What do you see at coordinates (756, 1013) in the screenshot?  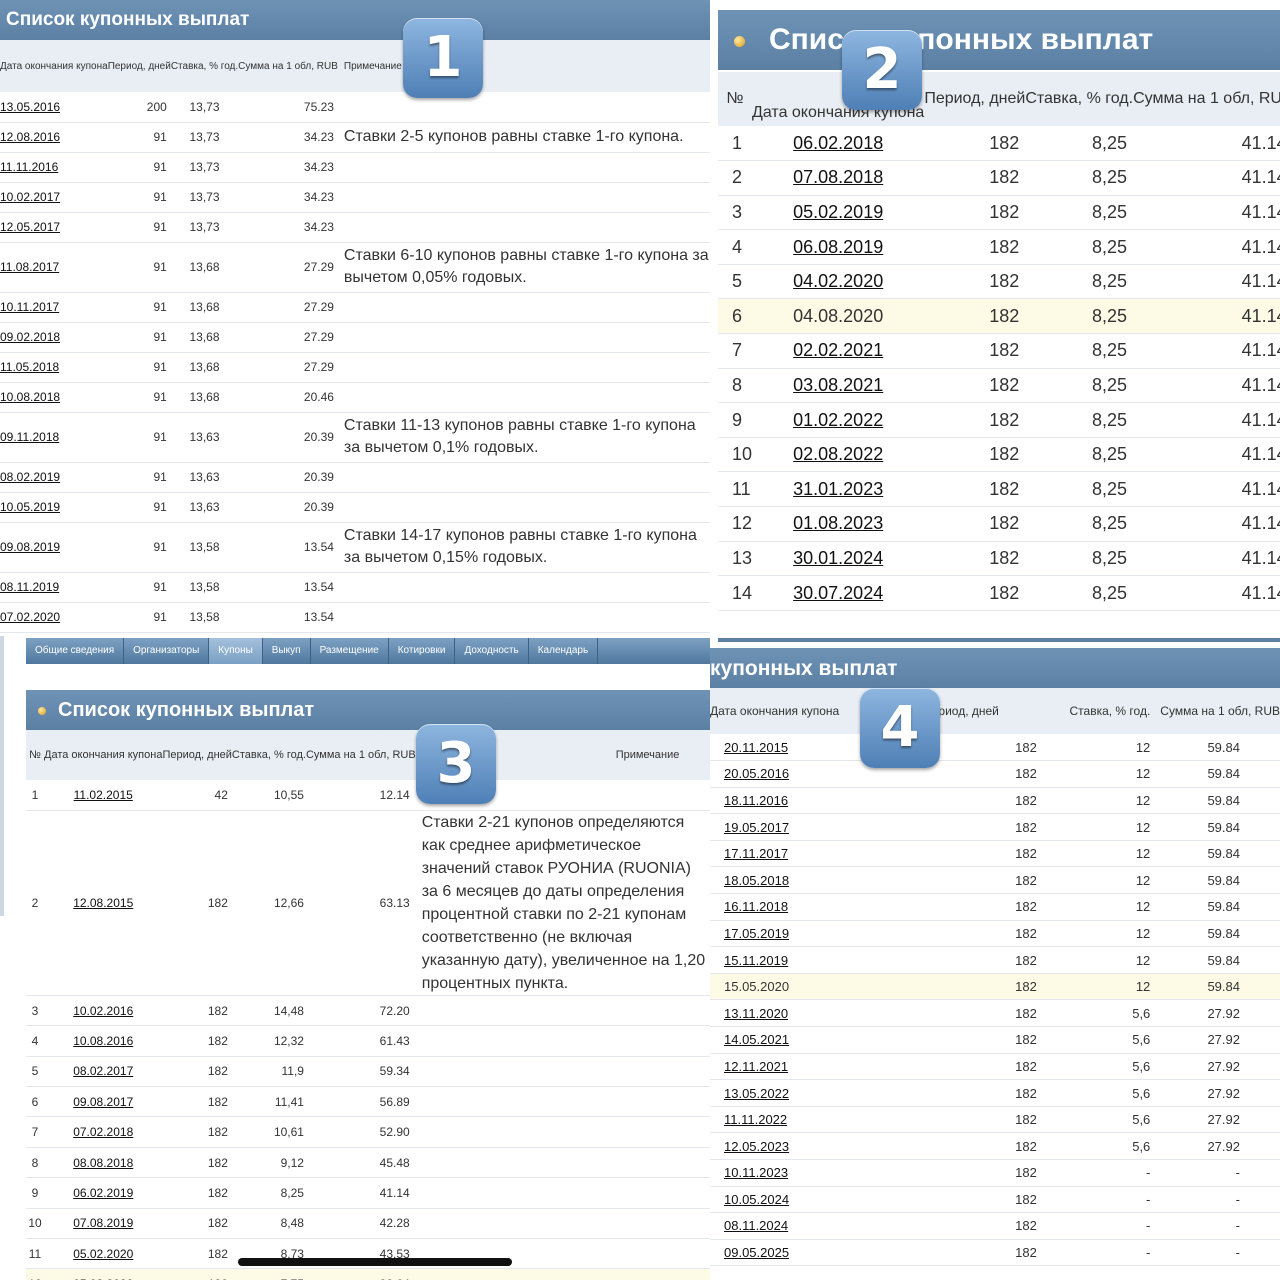 I see `coupon-date-link: 13.11.2020` at bounding box center [756, 1013].